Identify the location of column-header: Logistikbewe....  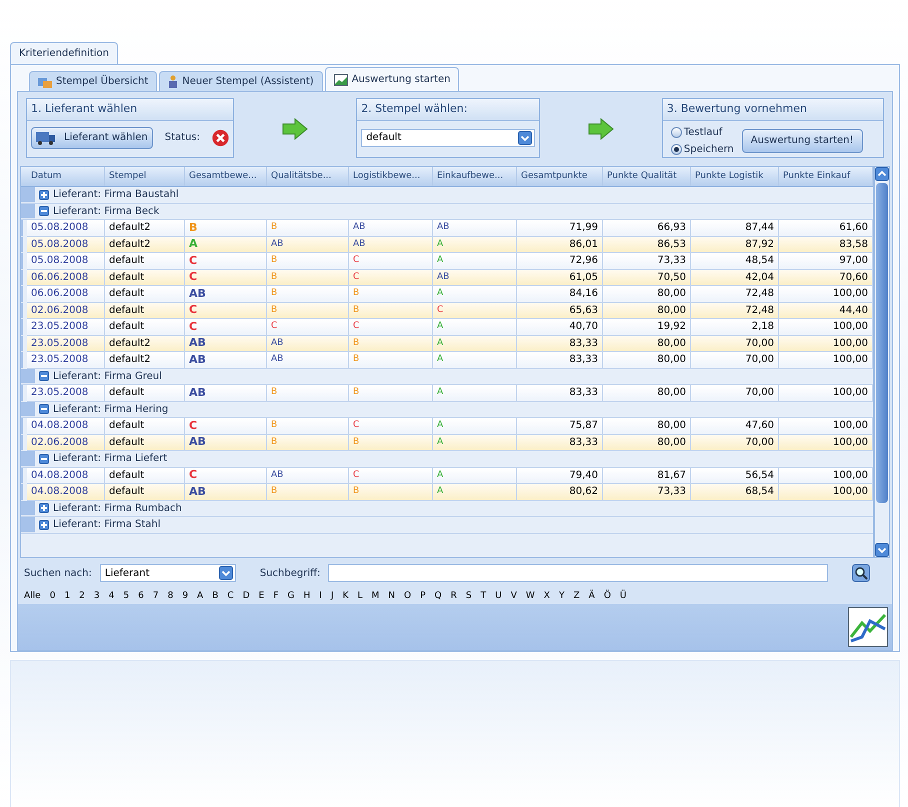
(391, 176).